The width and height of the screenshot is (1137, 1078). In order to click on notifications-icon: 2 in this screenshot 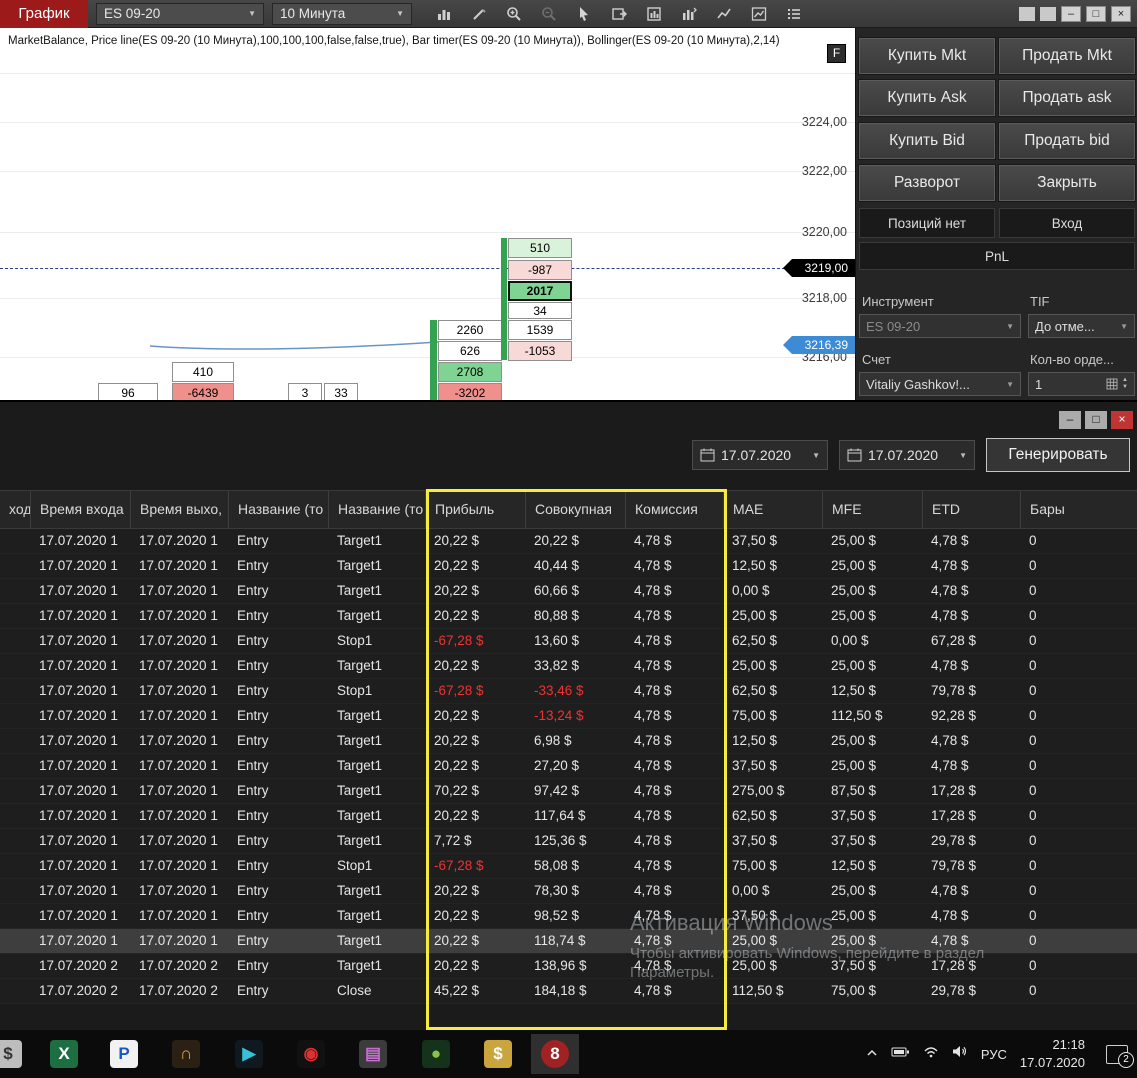, I will do `click(1120, 1056)`.